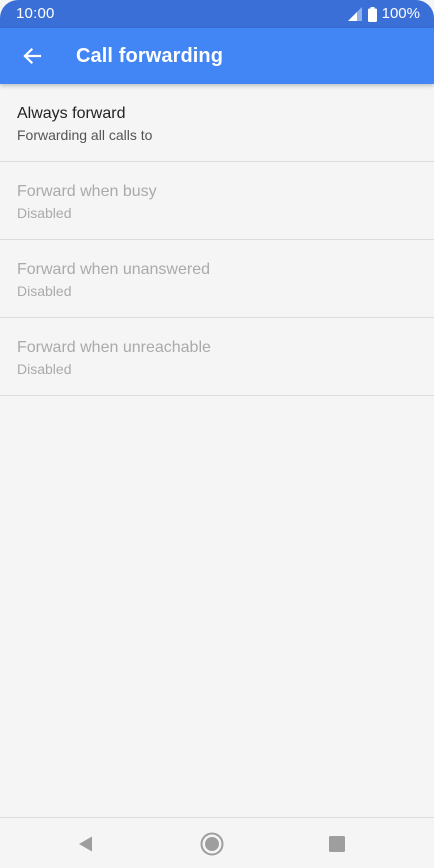 This screenshot has height=868, width=434. What do you see at coordinates (114, 347) in the screenshot?
I see `option-title: Forward when unreachable` at bounding box center [114, 347].